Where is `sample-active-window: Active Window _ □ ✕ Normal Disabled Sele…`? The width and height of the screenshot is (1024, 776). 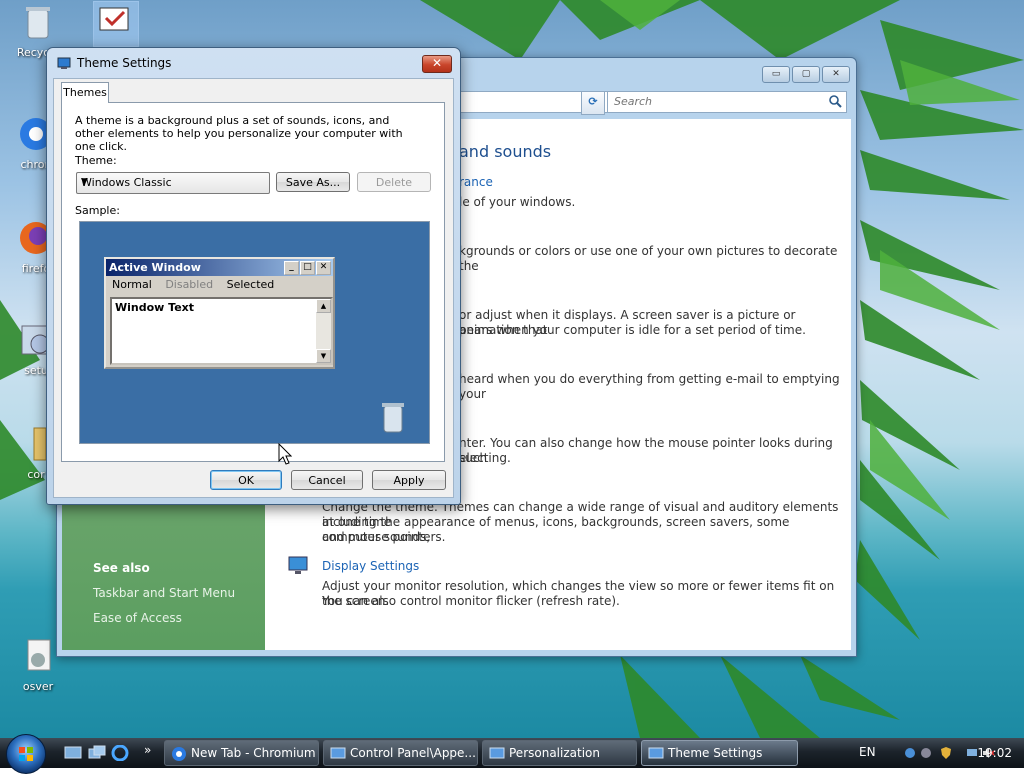 sample-active-window: Active Window _ □ ✕ Normal Disabled Sele… is located at coordinates (219, 313).